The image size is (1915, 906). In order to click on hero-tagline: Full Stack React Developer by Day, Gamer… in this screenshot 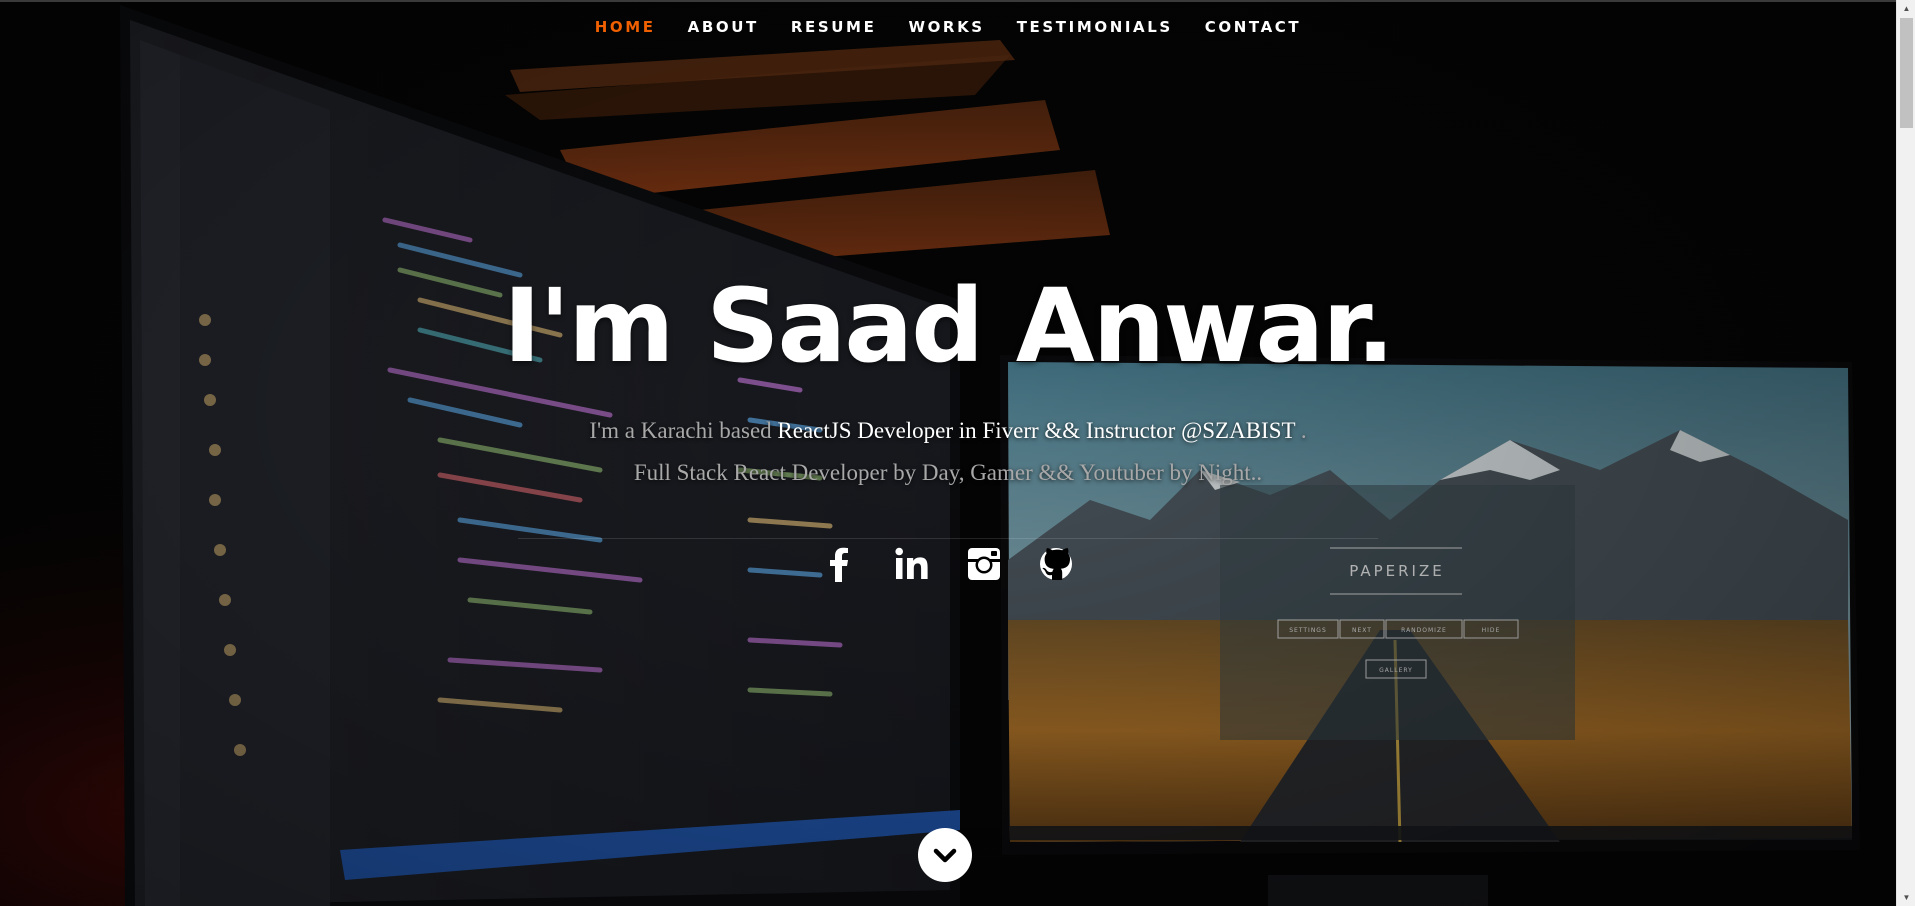, I will do `click(948, 472)`.